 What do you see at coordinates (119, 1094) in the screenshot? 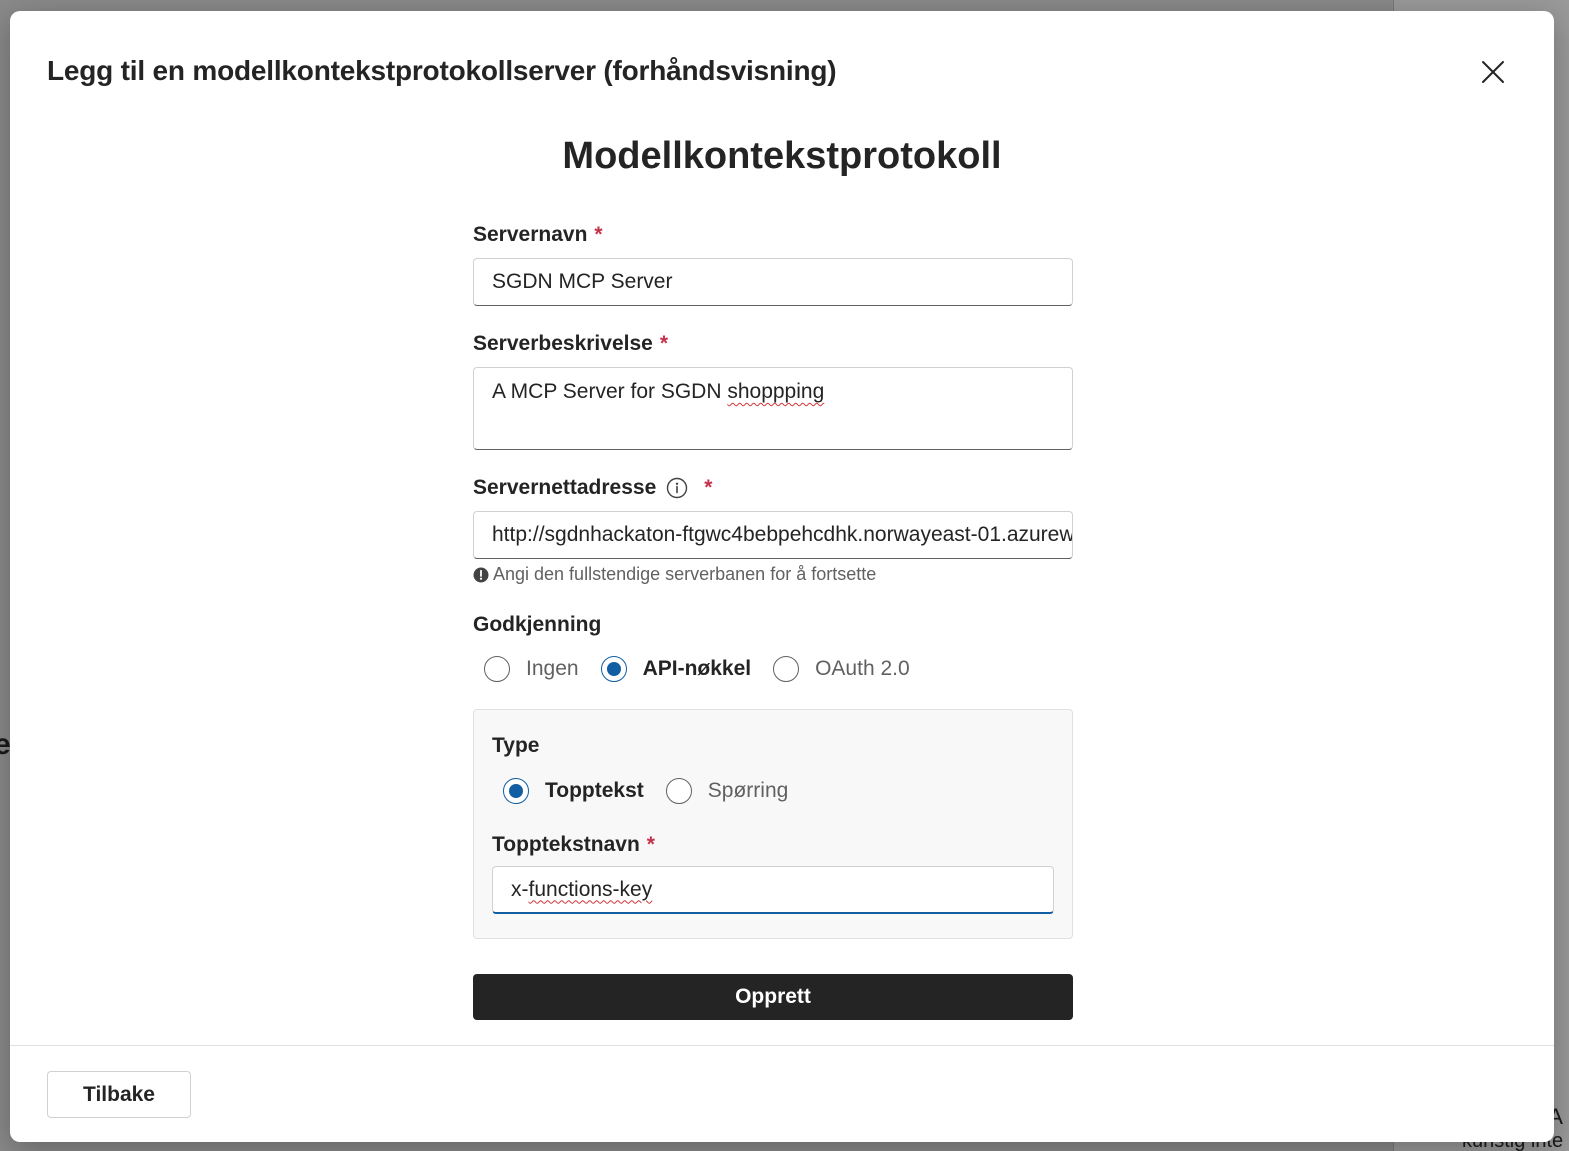
I see `back-button: Tilbake` at bounding box center [119, 1094].